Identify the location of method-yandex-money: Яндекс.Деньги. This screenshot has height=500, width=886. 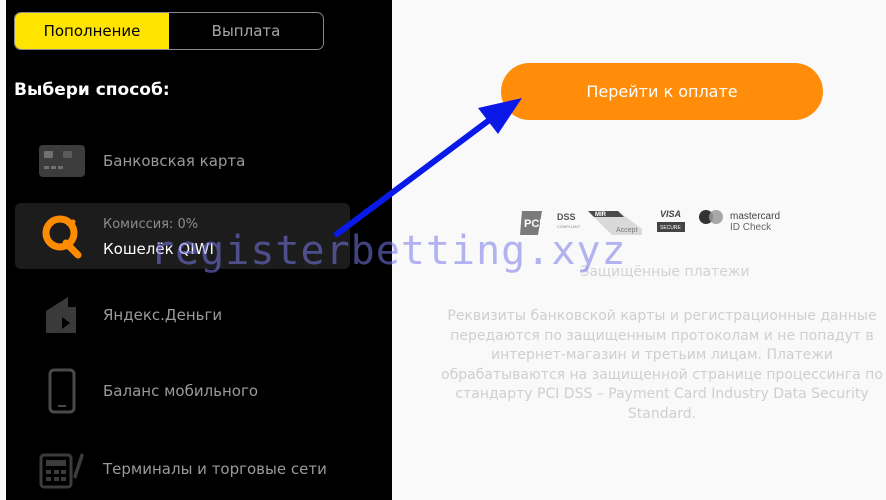
(182, 315).